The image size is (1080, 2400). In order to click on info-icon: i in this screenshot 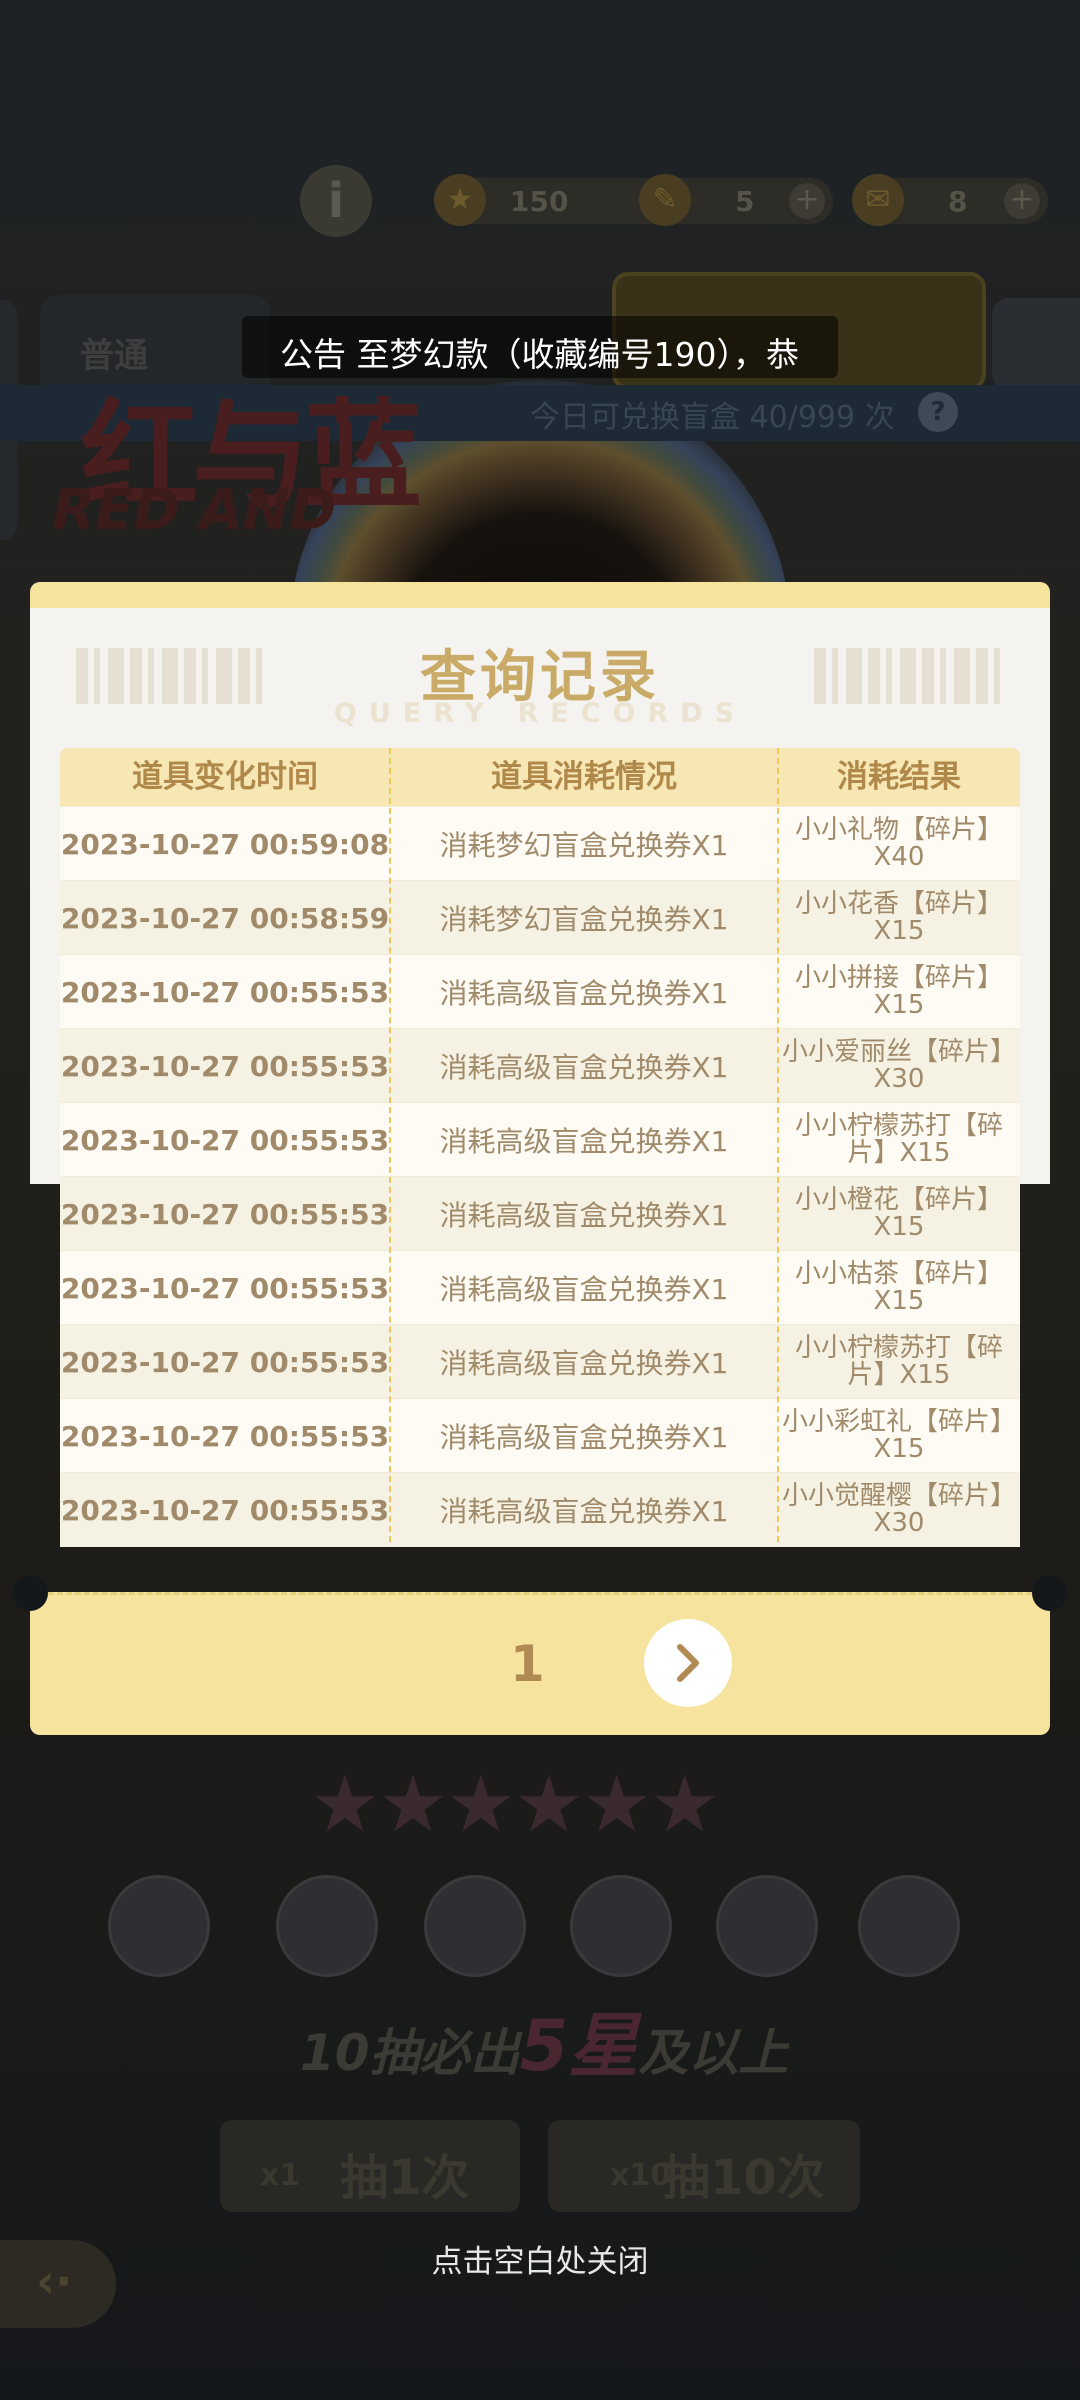, I will do `click(336, 201)`.